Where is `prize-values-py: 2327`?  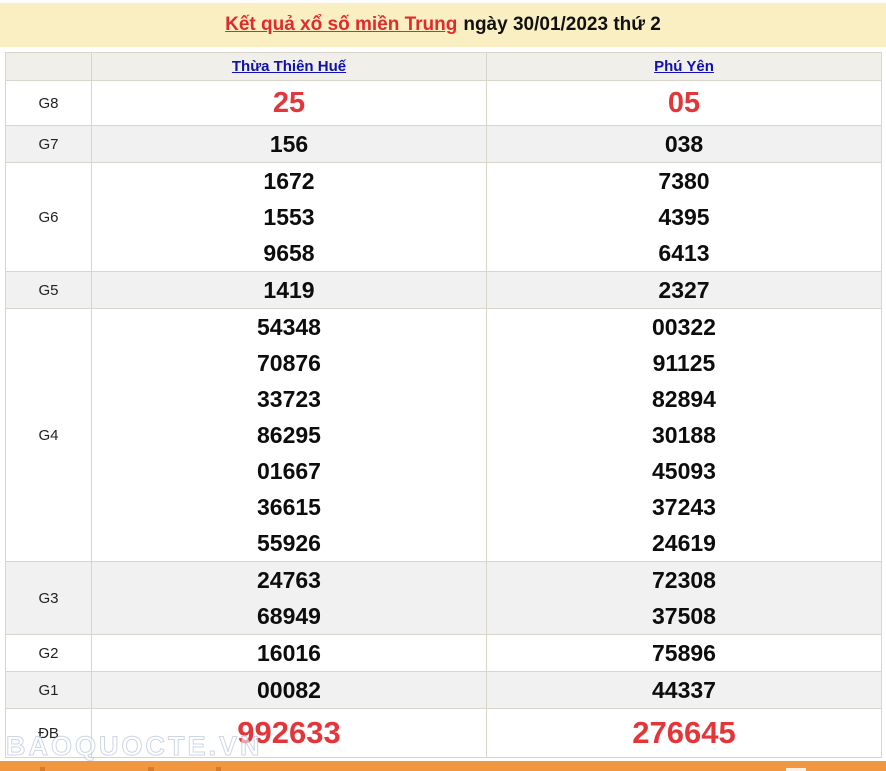
prize-values-py: 2327 is located at coordinates (684, 290).